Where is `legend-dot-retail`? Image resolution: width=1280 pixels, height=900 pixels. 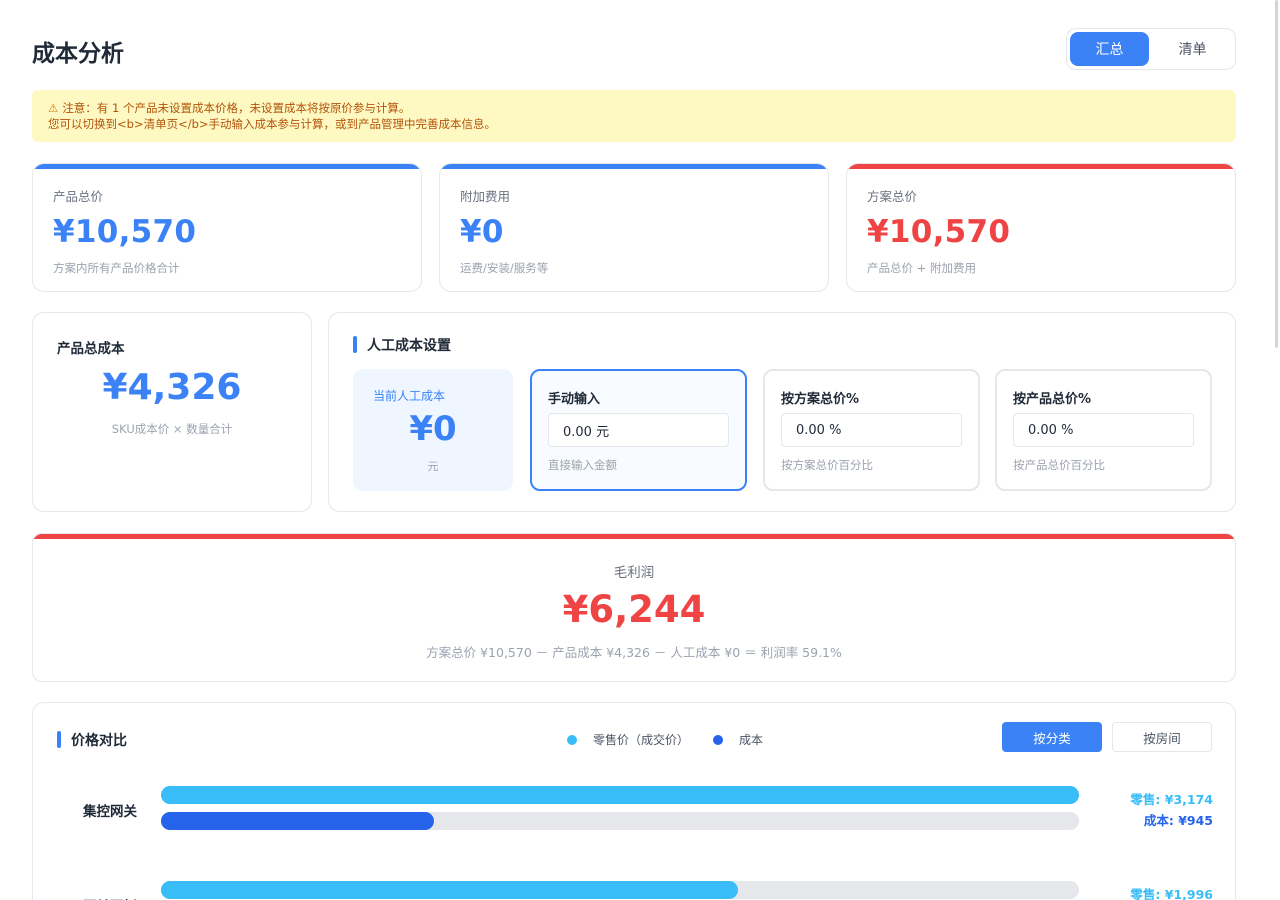 legend-dot-retail is located at coordinates (572, 739).